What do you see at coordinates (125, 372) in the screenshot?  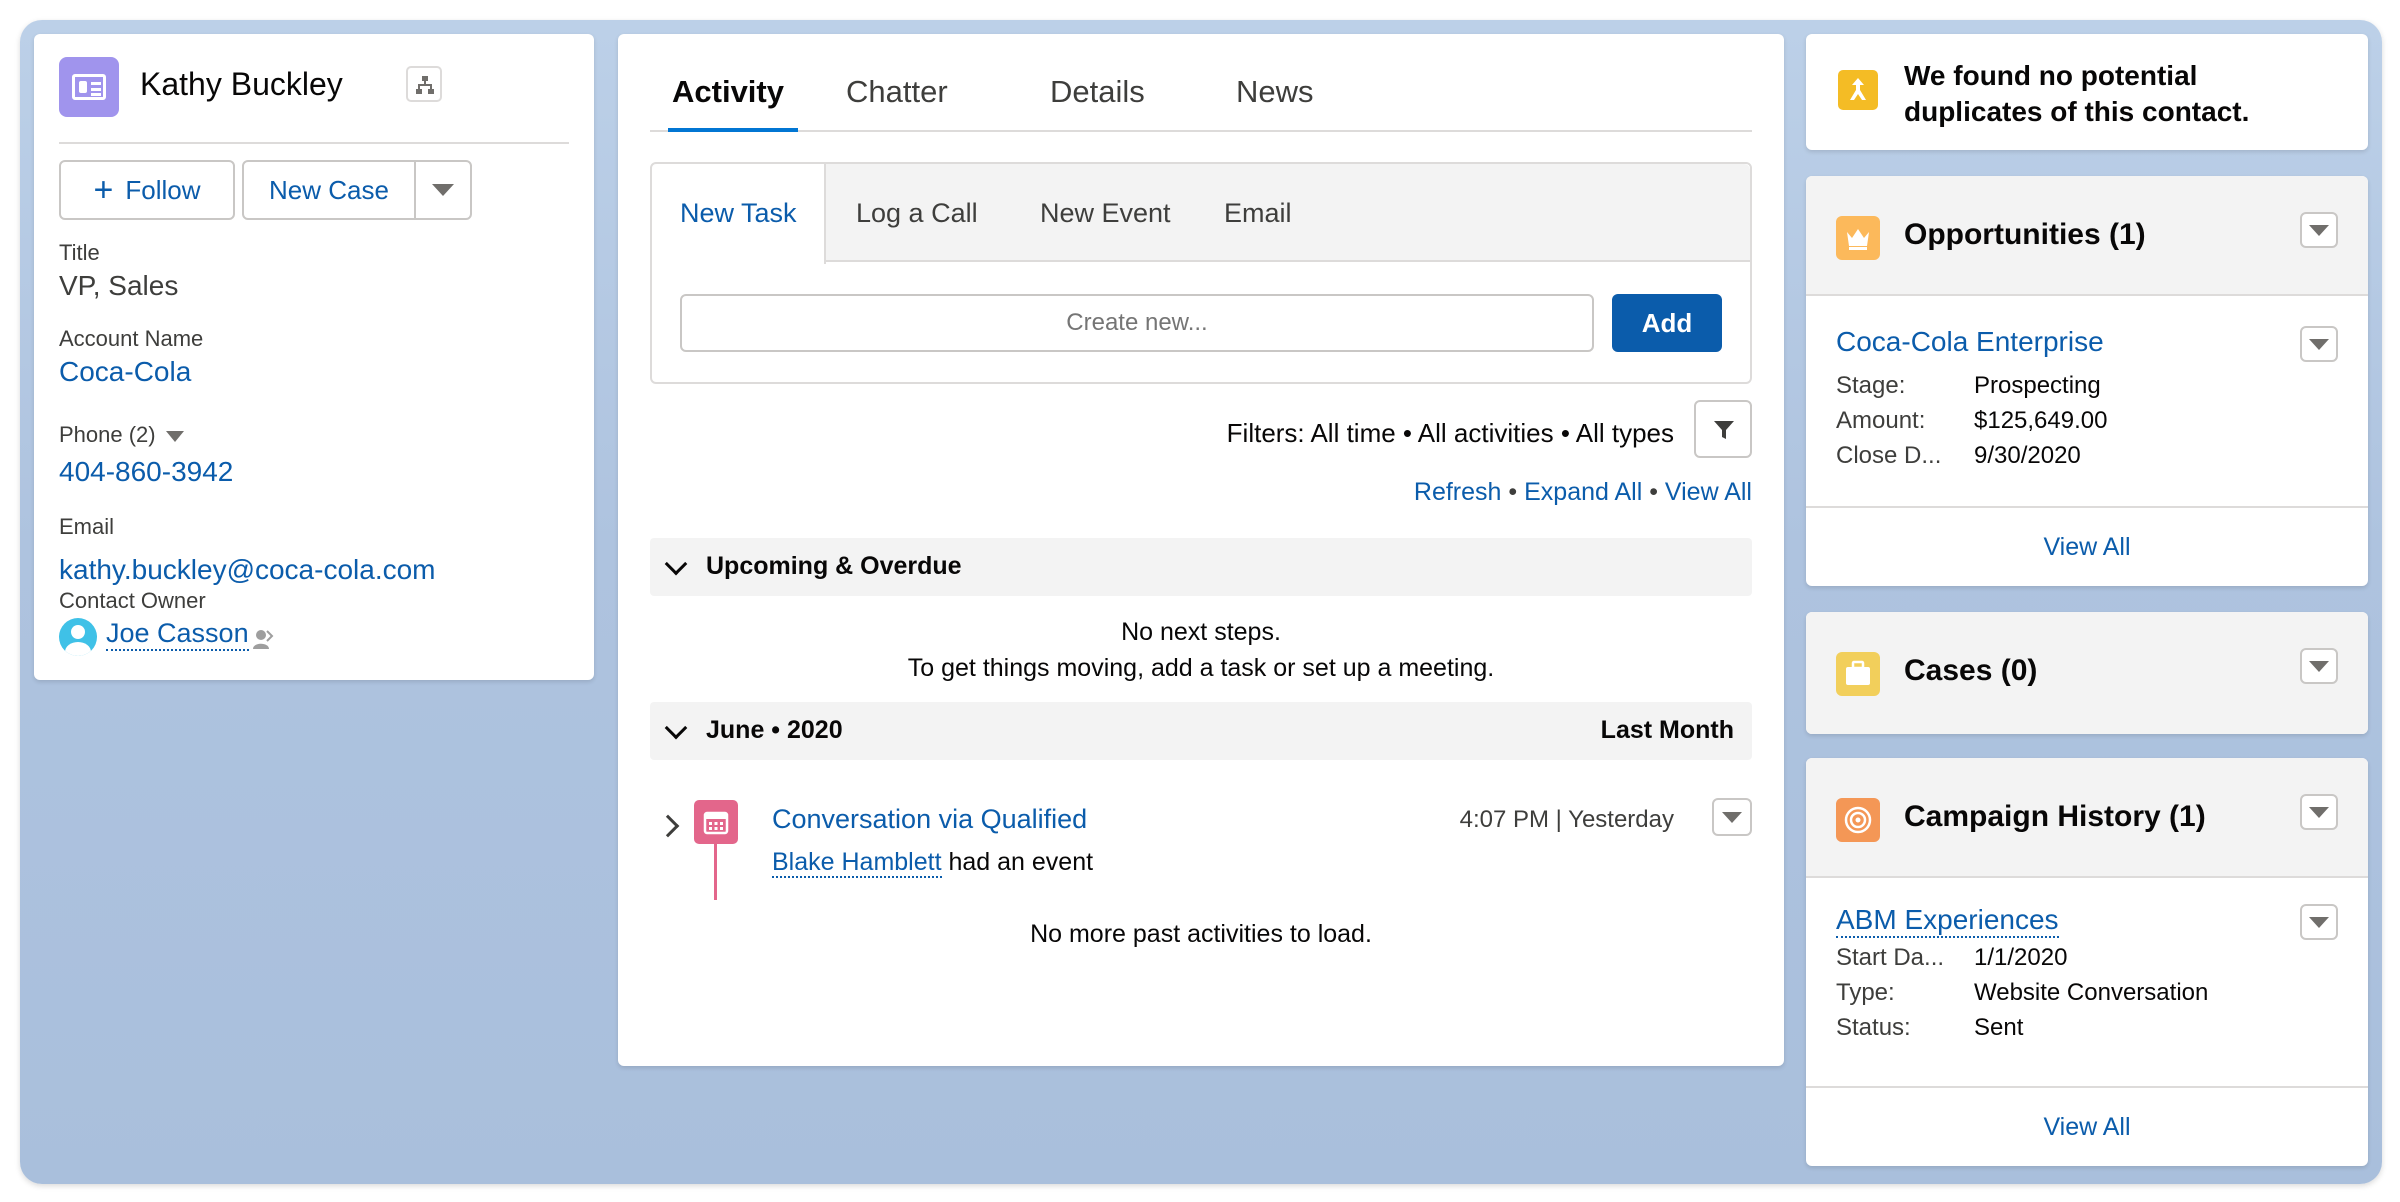 I see `account-link: Coca-Cola` at bounding box center [125, 372].